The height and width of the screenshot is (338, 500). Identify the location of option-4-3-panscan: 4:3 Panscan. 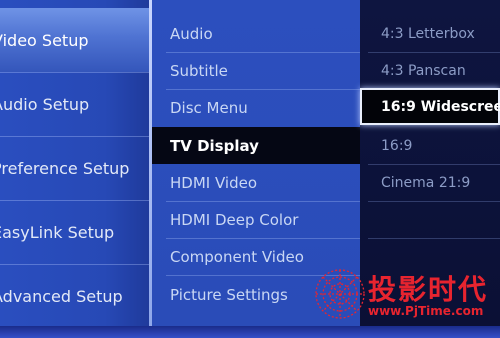
(430, 70).